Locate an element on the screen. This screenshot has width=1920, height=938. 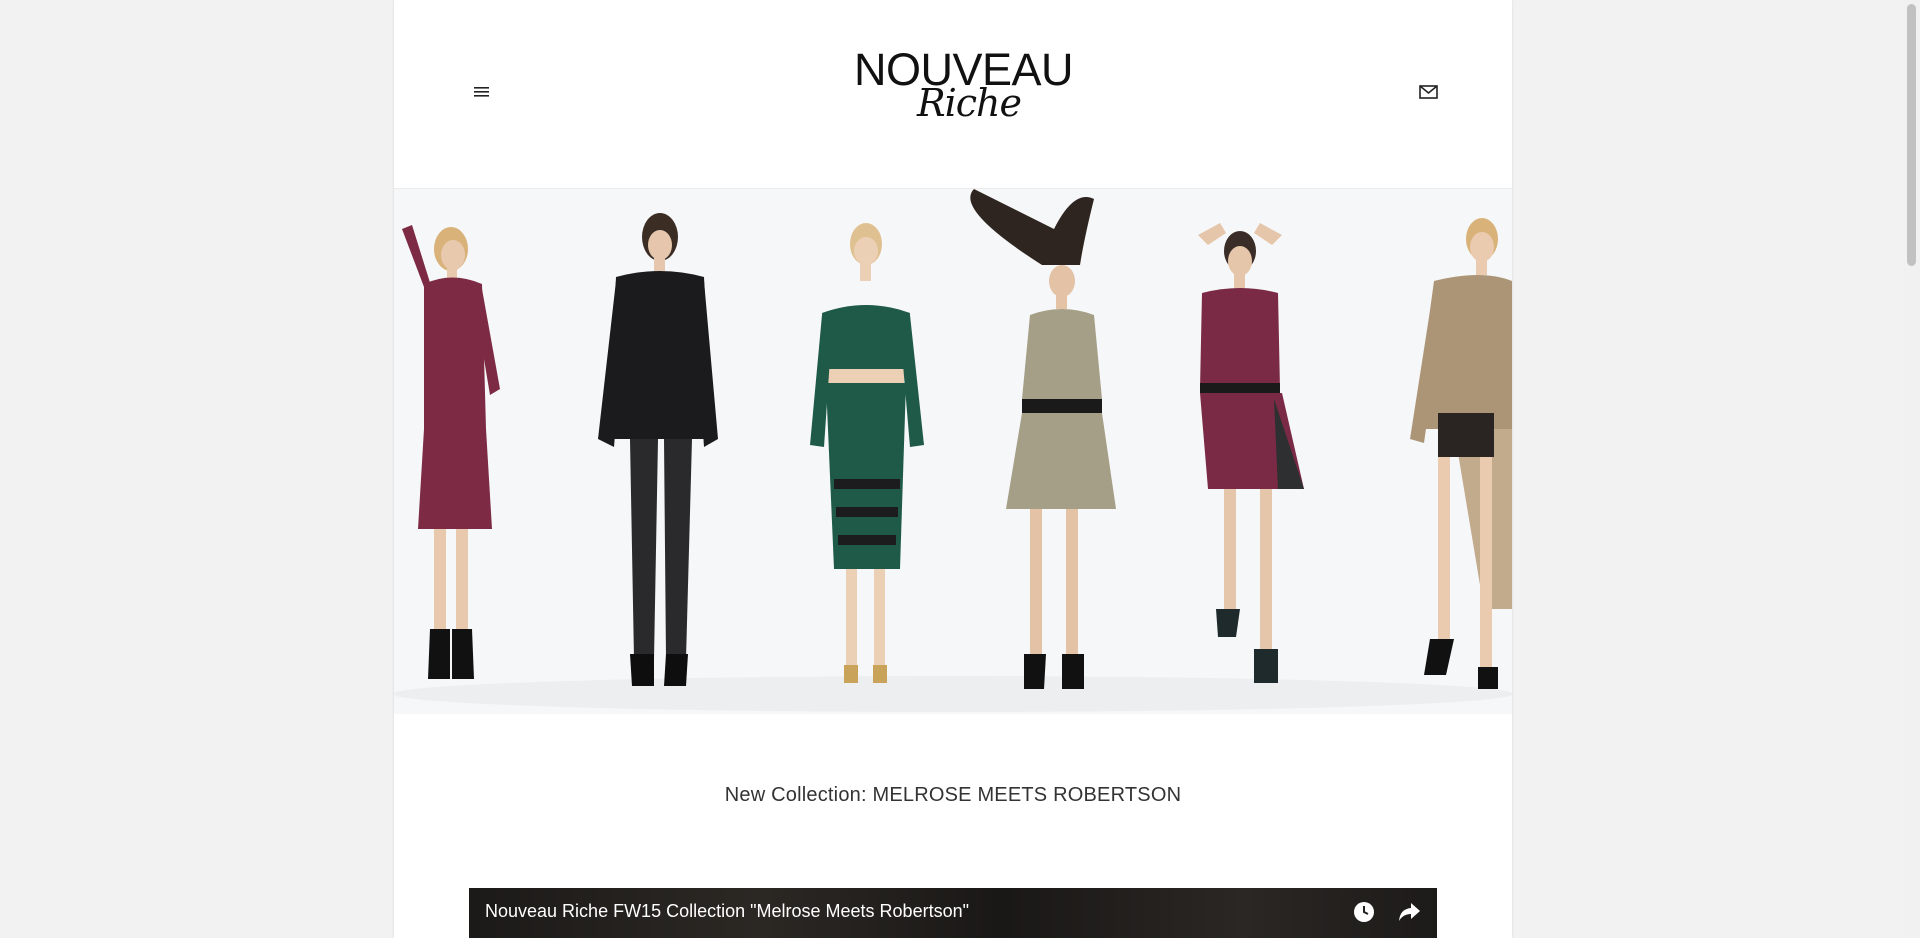
site-logo: NOUVEAU Riche is located at coordinates (964, 91).